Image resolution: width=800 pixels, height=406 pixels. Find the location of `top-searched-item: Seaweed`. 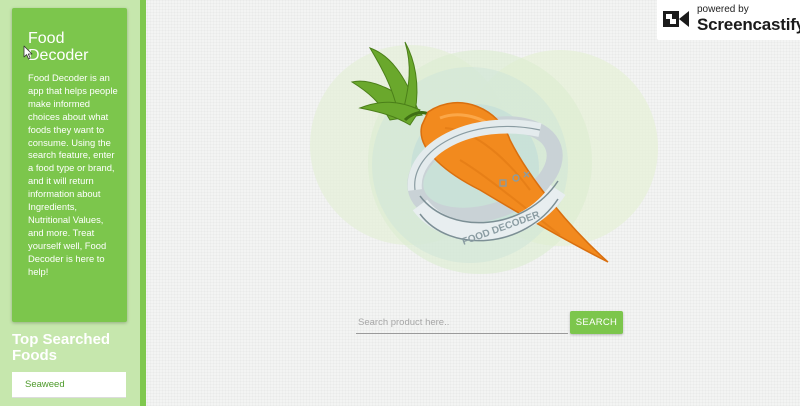

top-searched-item: Seaweed is located at coordinates (69, 385).